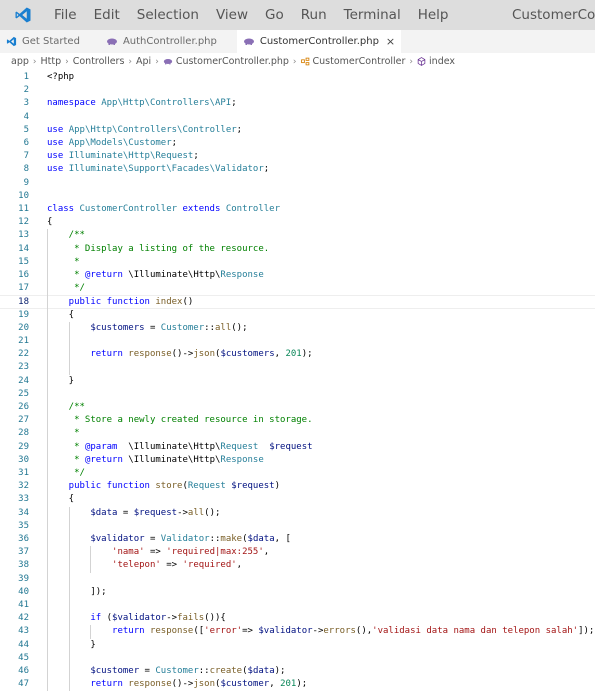 This screenshot has width=595, height=693. What do you see at coordinates (297, 592) in the screenshot?
I see `code-line: 40 ]);` at bounding box center [297, 592].